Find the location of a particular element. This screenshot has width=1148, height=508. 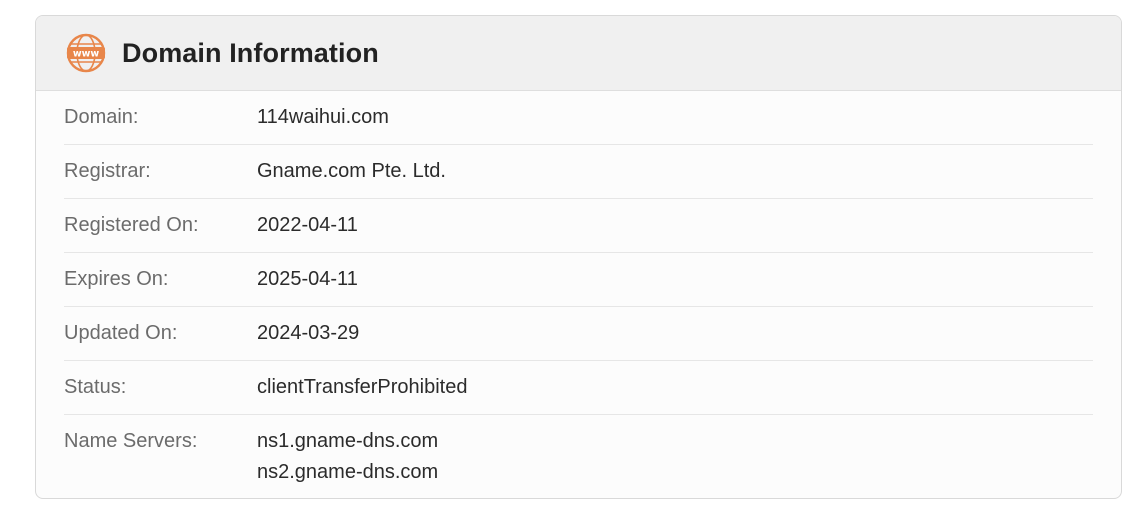

row-registered-on: Registered On: 2022-04-11 is located at coordinates (578, 226).